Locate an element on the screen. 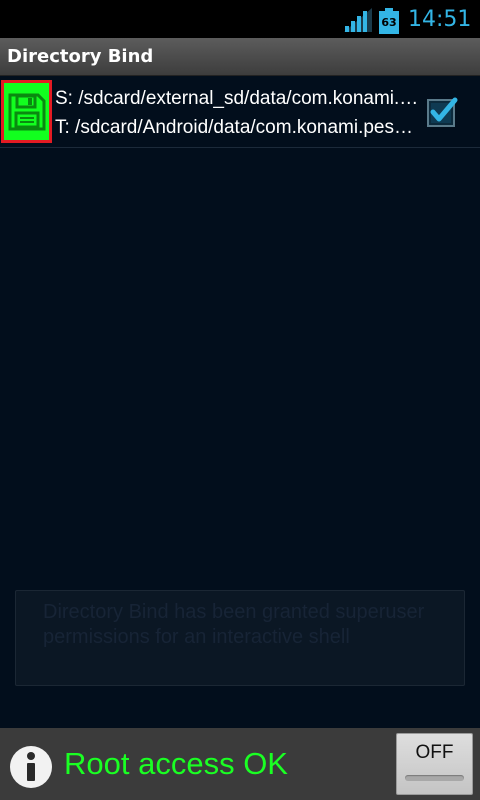 The width and height of the screenshot is (480, 800). status-clock: 14:51 is located at coordinates (440, 19).